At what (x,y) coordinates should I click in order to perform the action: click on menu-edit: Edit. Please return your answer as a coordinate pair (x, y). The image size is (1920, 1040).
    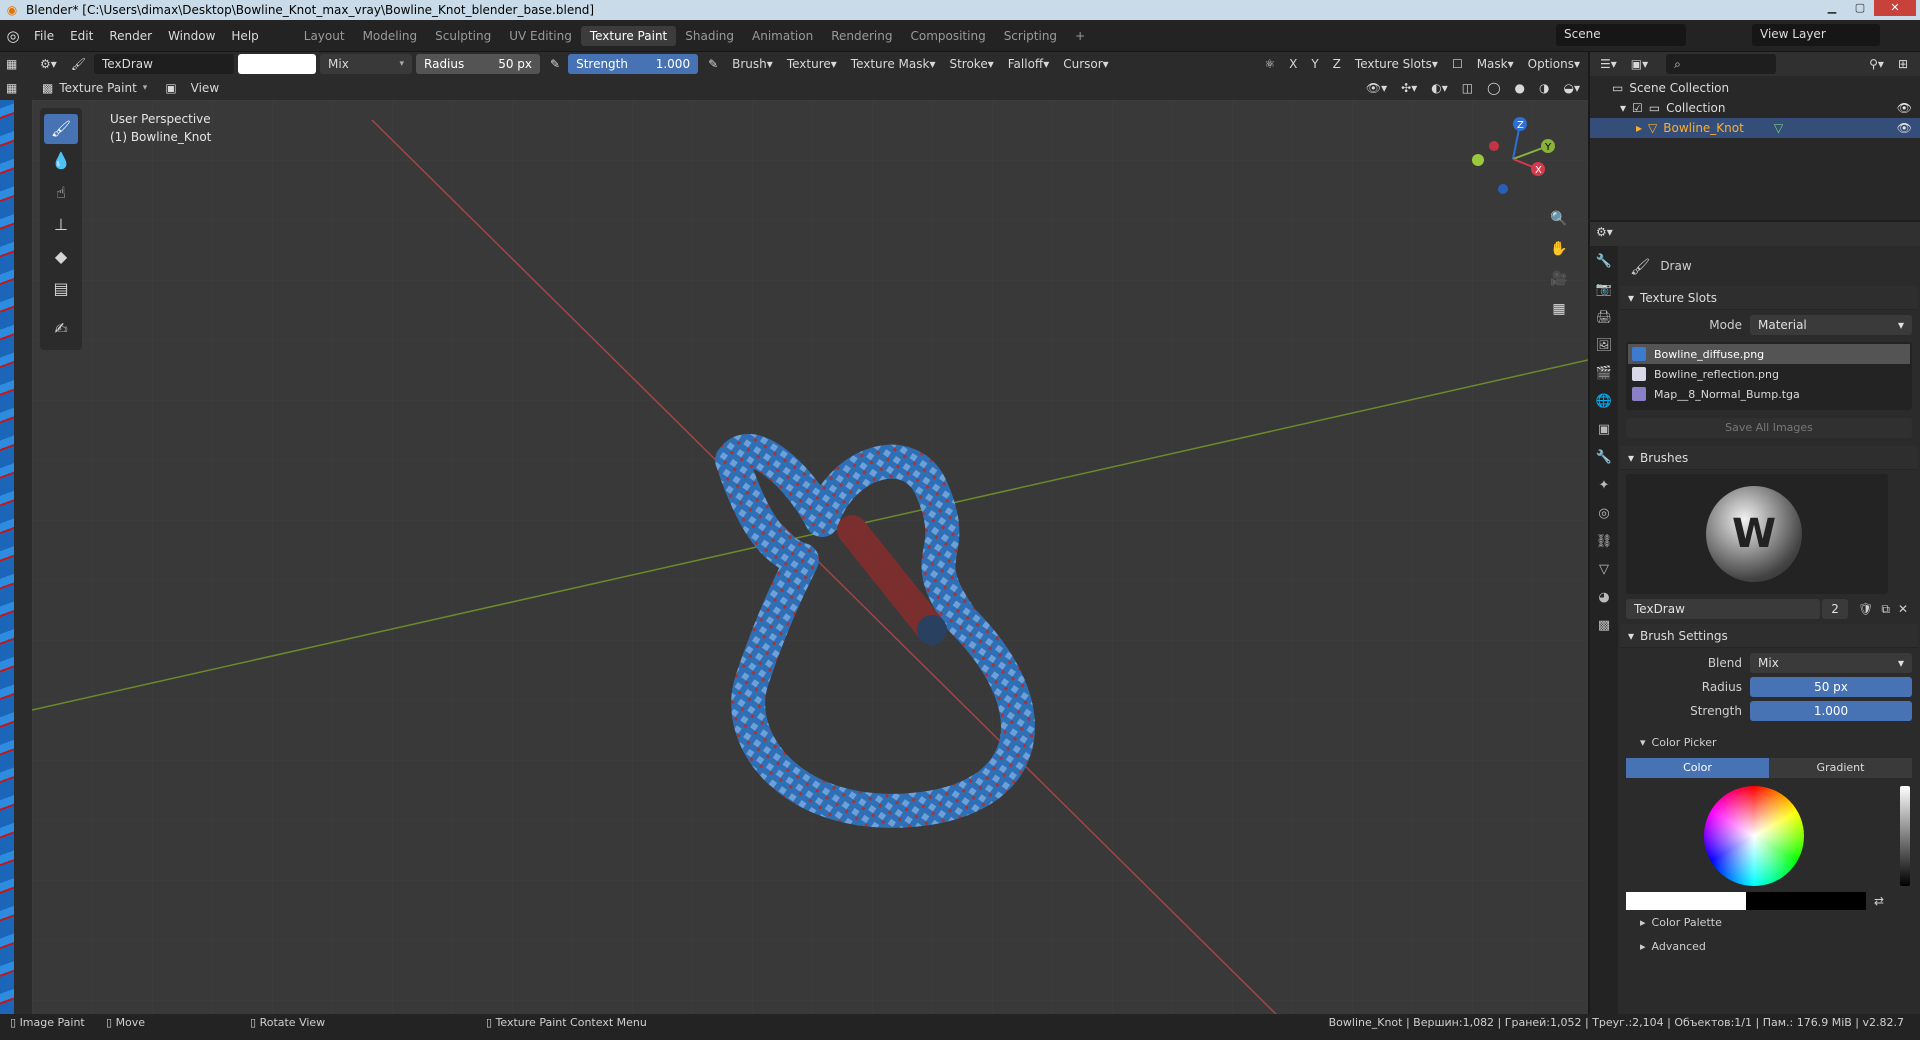
    Looking at the image, I should click on (81, 36).